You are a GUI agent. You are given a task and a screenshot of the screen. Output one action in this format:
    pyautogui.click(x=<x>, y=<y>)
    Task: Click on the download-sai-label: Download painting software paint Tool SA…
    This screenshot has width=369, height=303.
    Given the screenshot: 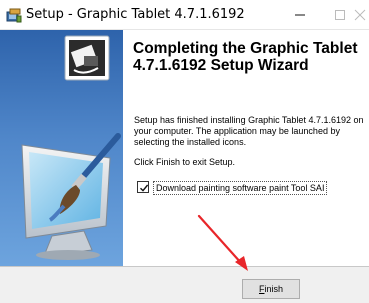 What is the action you would take?
    pyautogui.click(x=240, y=188)
    